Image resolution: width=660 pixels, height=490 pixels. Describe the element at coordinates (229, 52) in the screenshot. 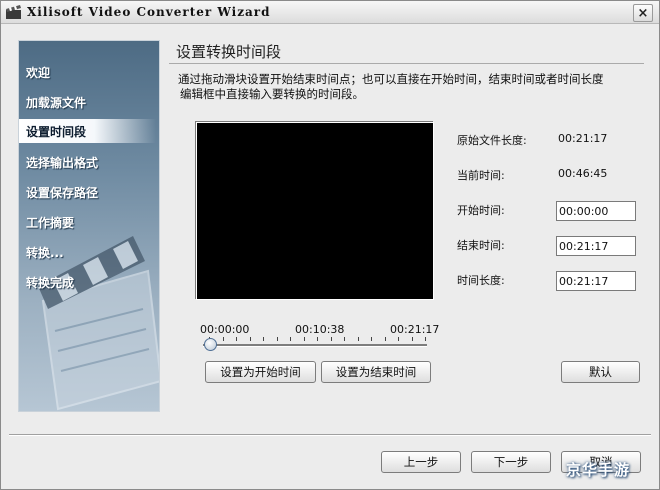

I see `page-title: 设置转换时间段` at that location.